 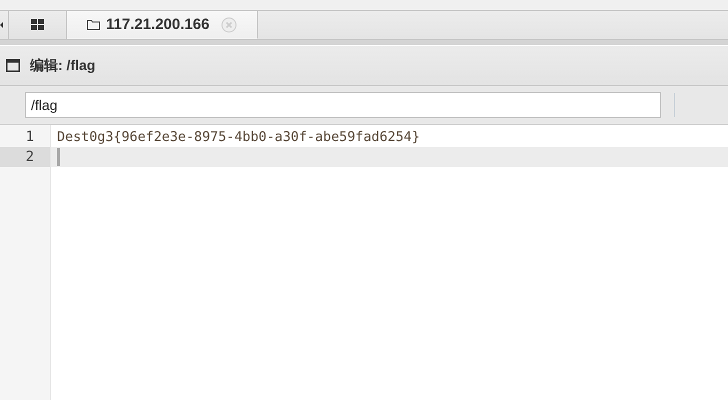 What do you see at coordinates (58, 157) in the screenshot?
I see `text-cursor` at bounding box center [58, 157].